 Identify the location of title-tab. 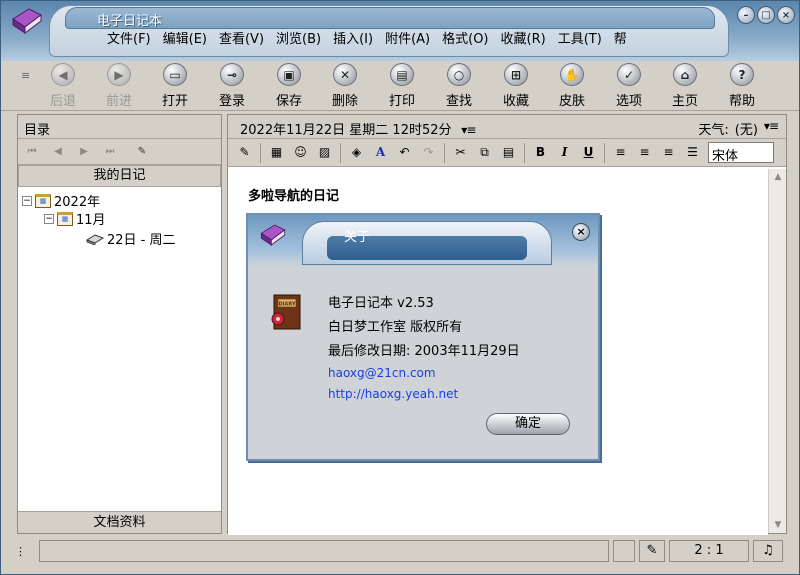
(390, 18).